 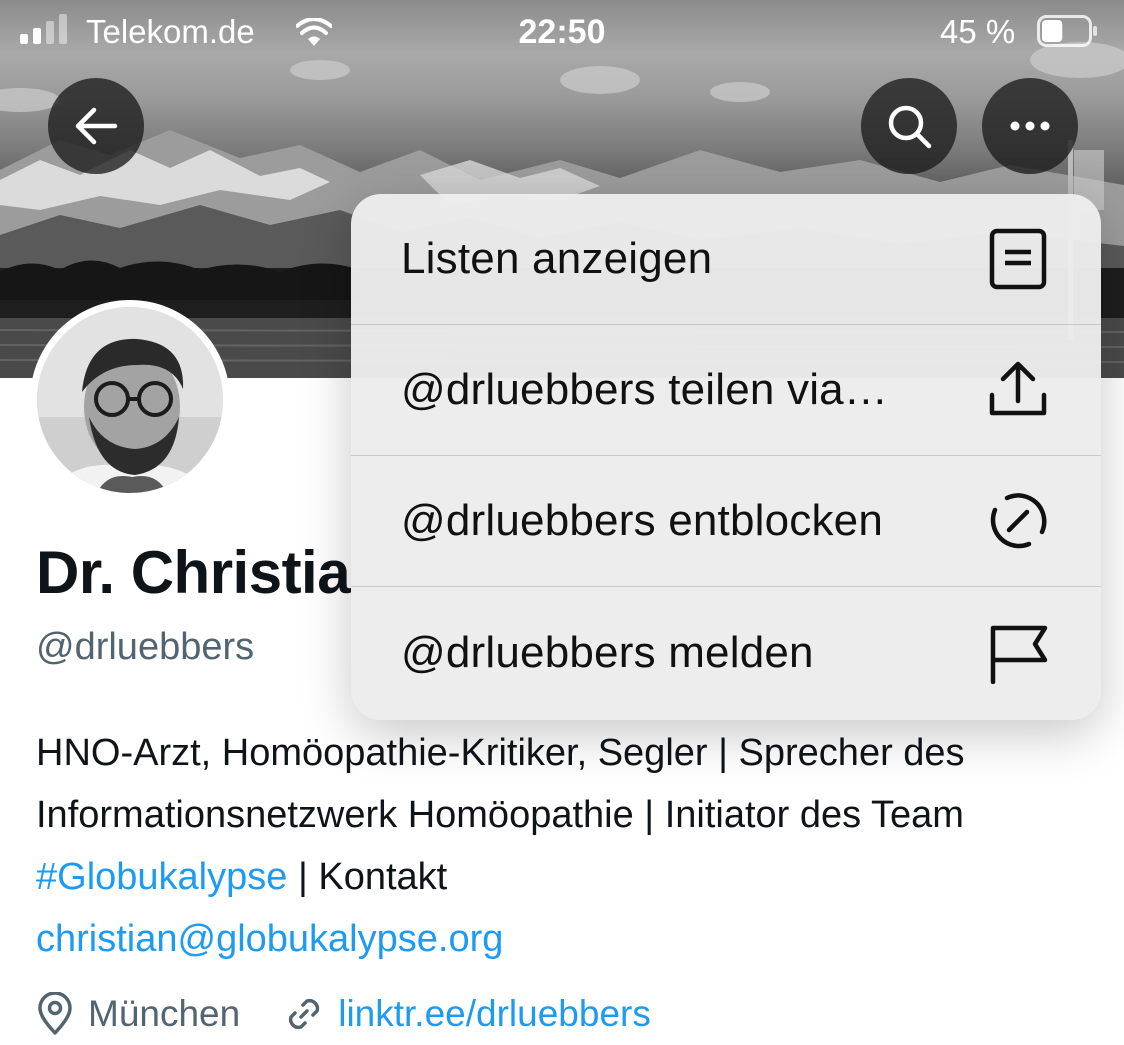 I want to click on profile-meta: München linktr.ee/drluebbers, so click(x=343, y=1014).